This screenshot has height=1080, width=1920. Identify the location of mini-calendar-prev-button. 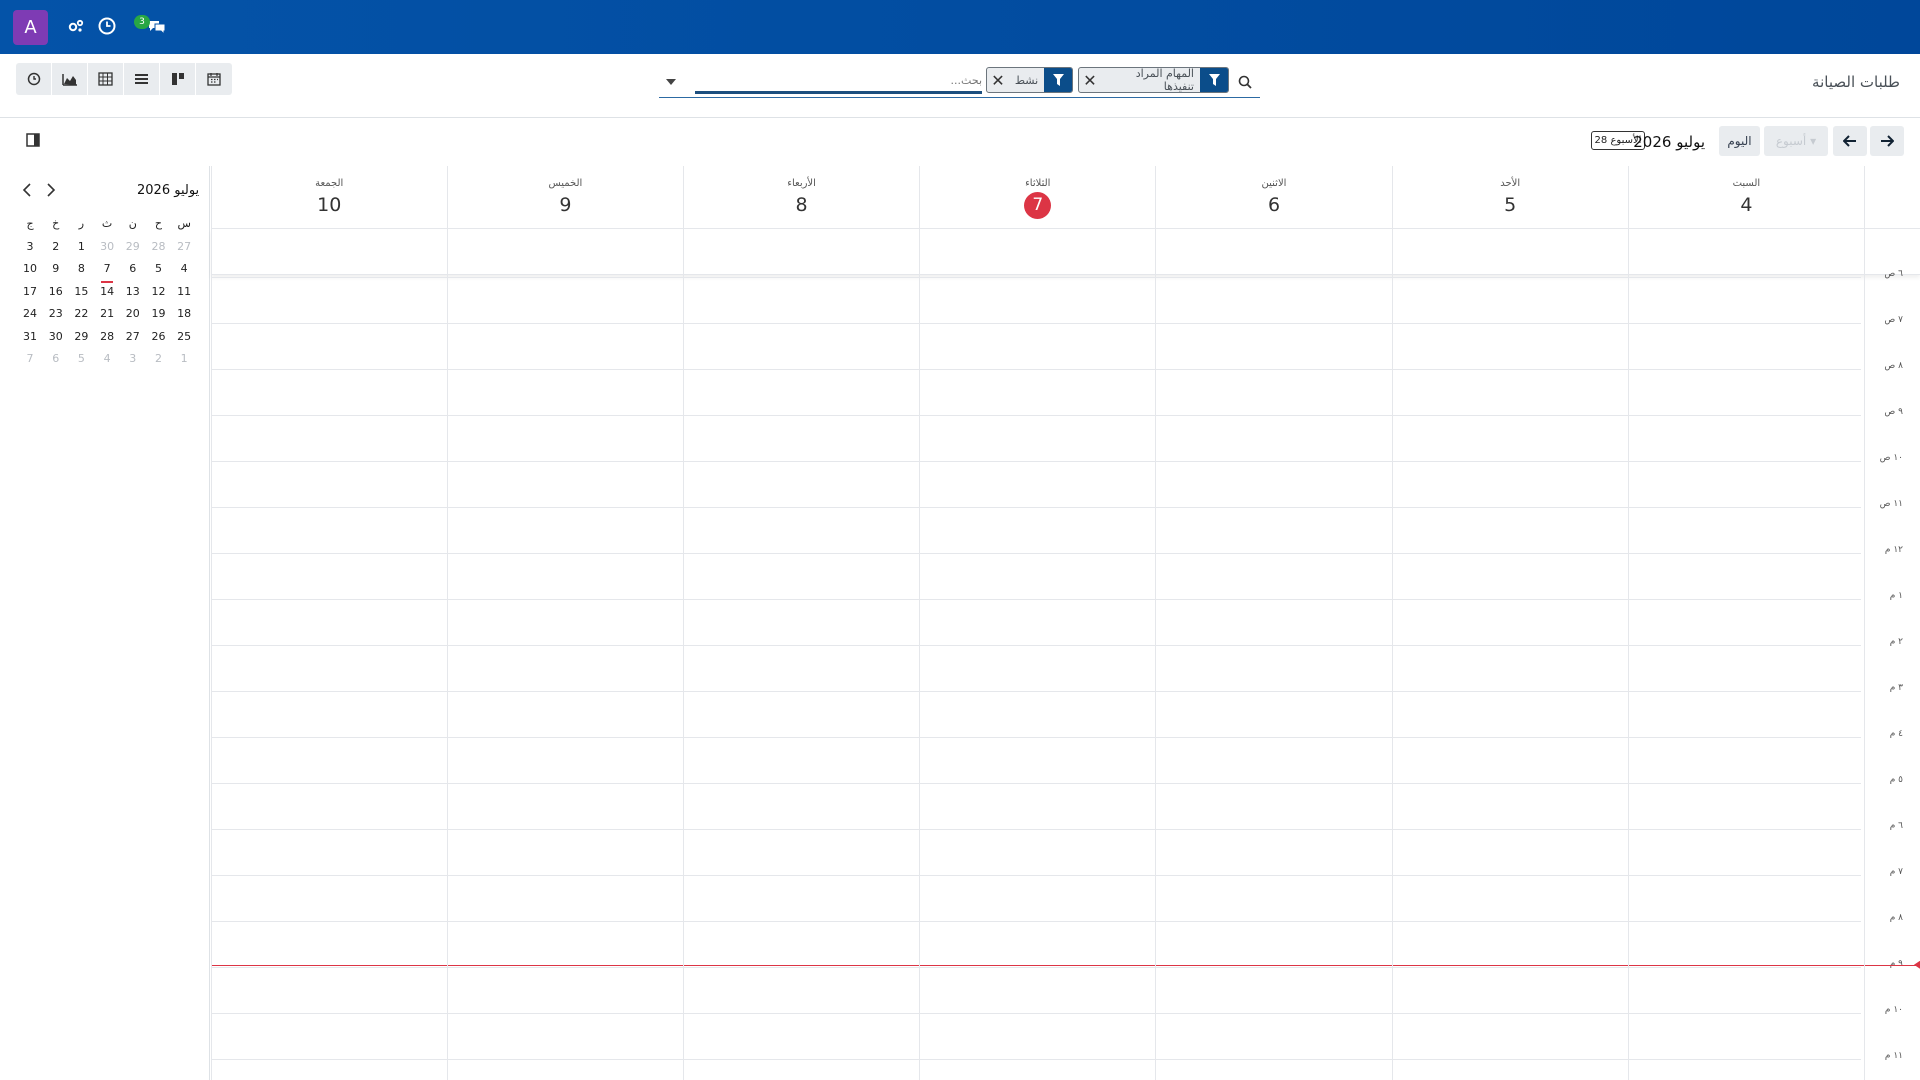
(29, 189).